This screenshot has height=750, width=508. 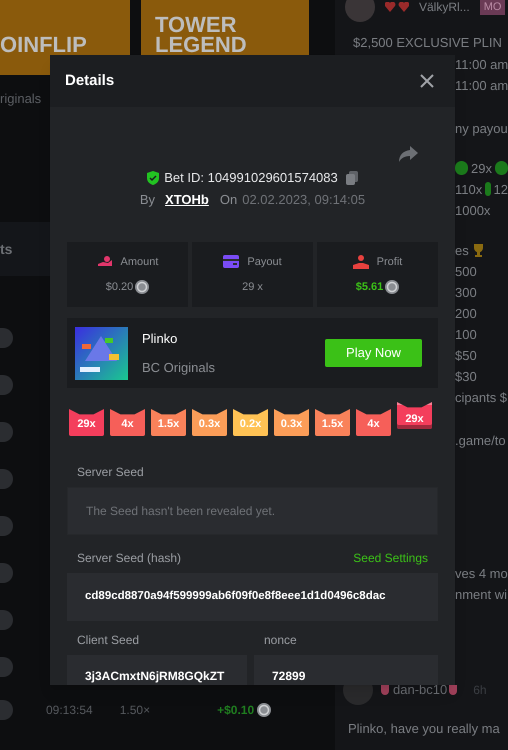 What do you see at coordinates (148, 200) in the screenshot?
I see `by-label: By` at bounding box center [148, 200].